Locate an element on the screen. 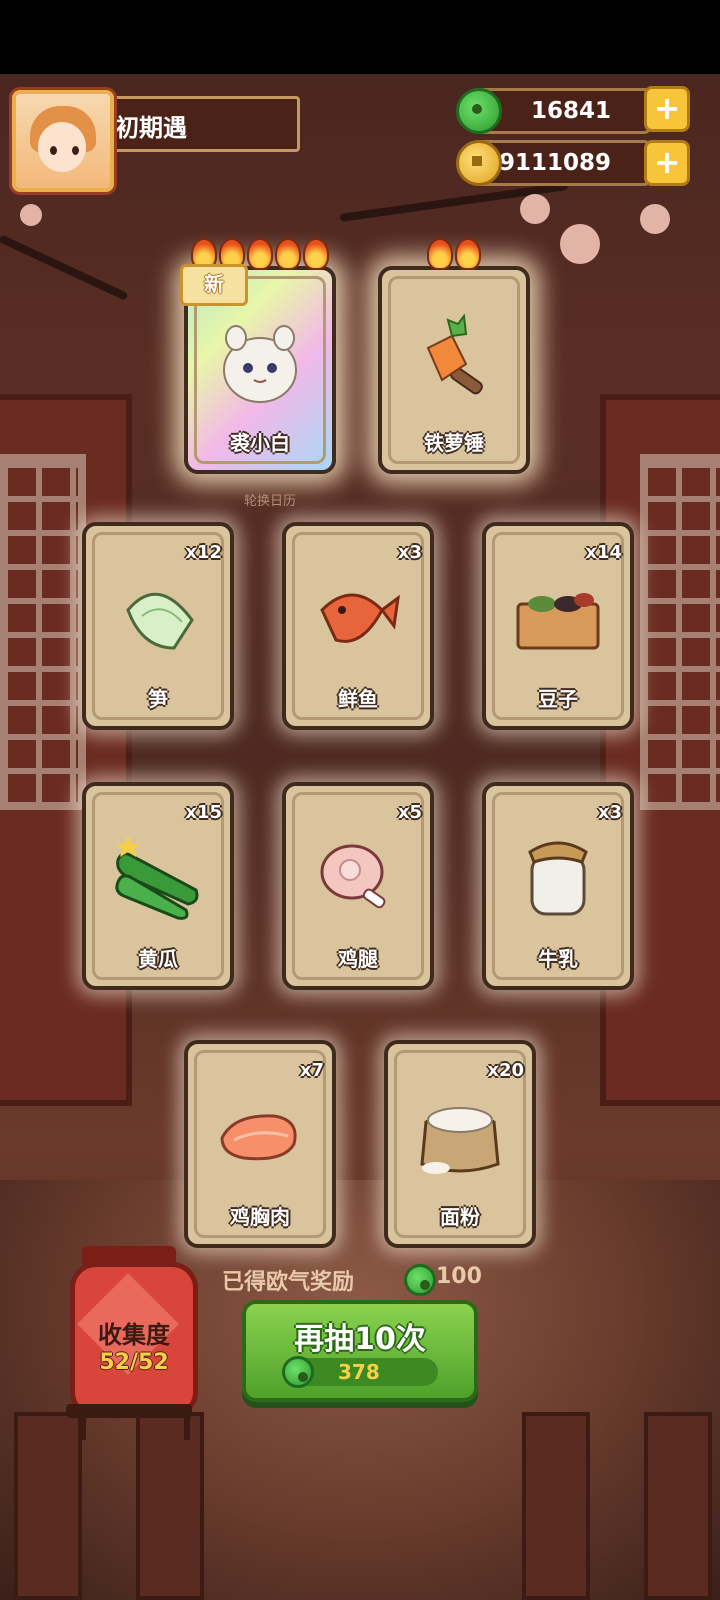 This screenshot has height=1600, width=720. item-label: 笋 is located at coordinates (158, 699).